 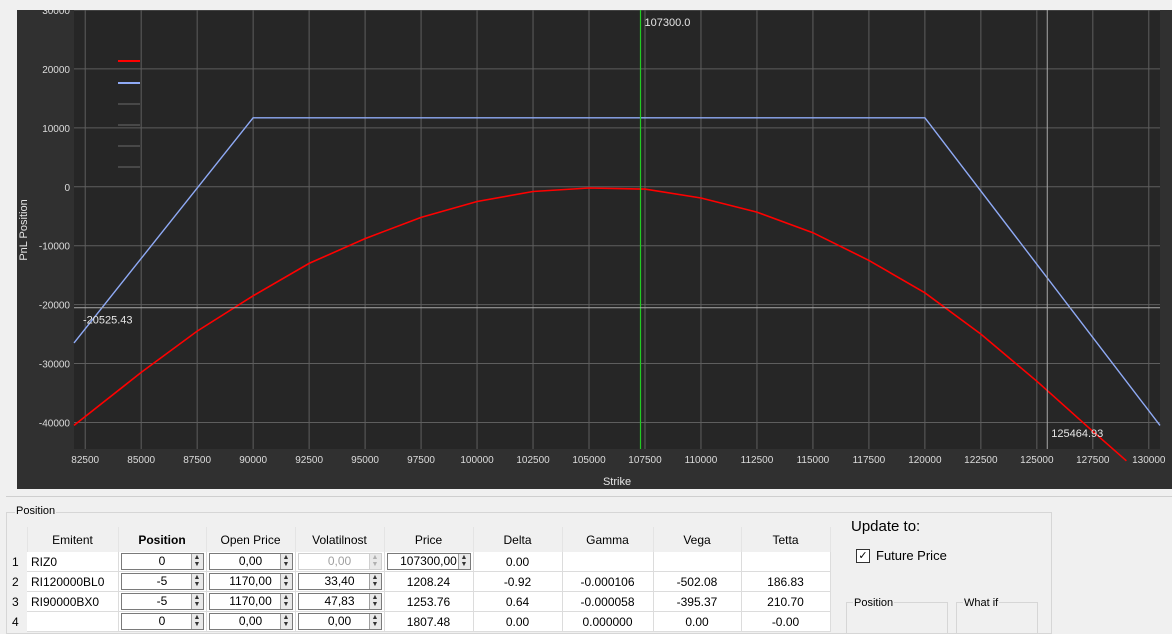 What do you see at coordinates (429, 601) in the screenshot?
I see `price-cell: 1253.76` at bounding box center [429, 601].